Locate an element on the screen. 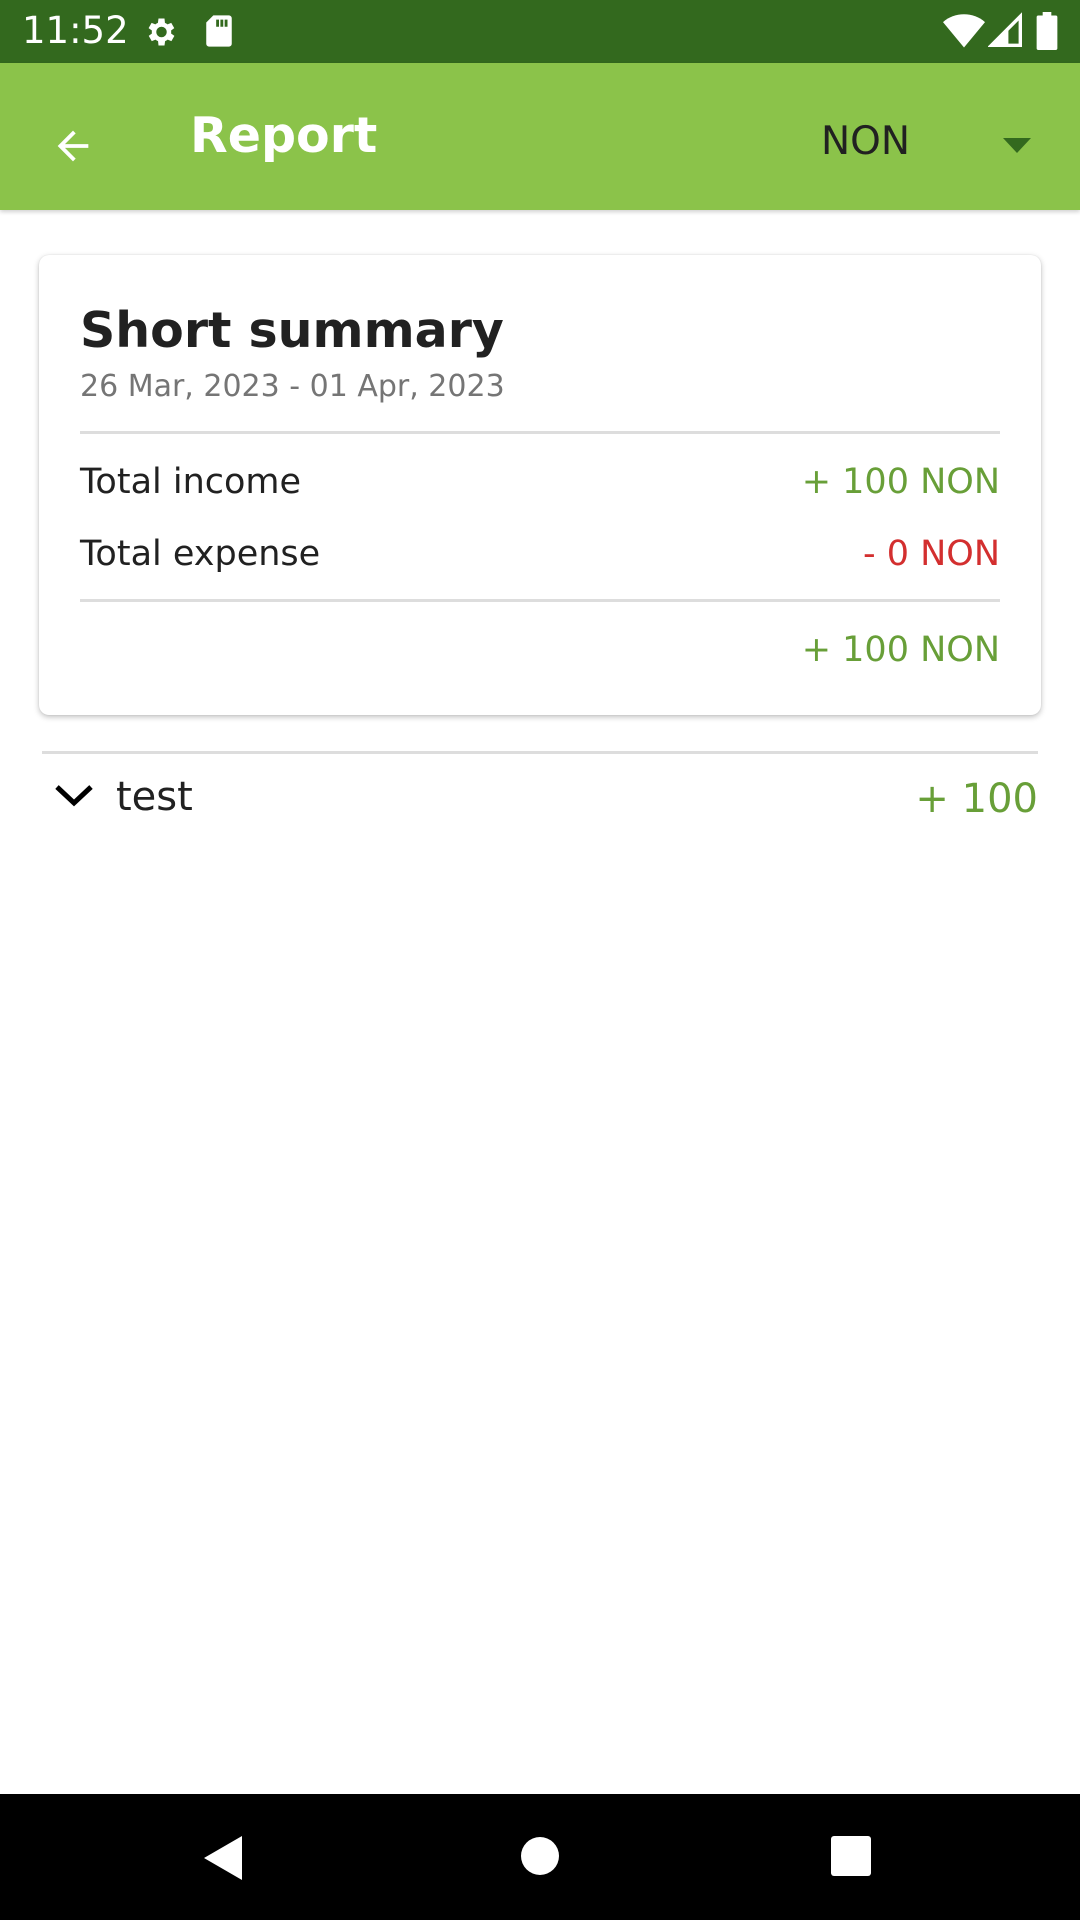  navigation-bar is located at coordinates (540, 1857).